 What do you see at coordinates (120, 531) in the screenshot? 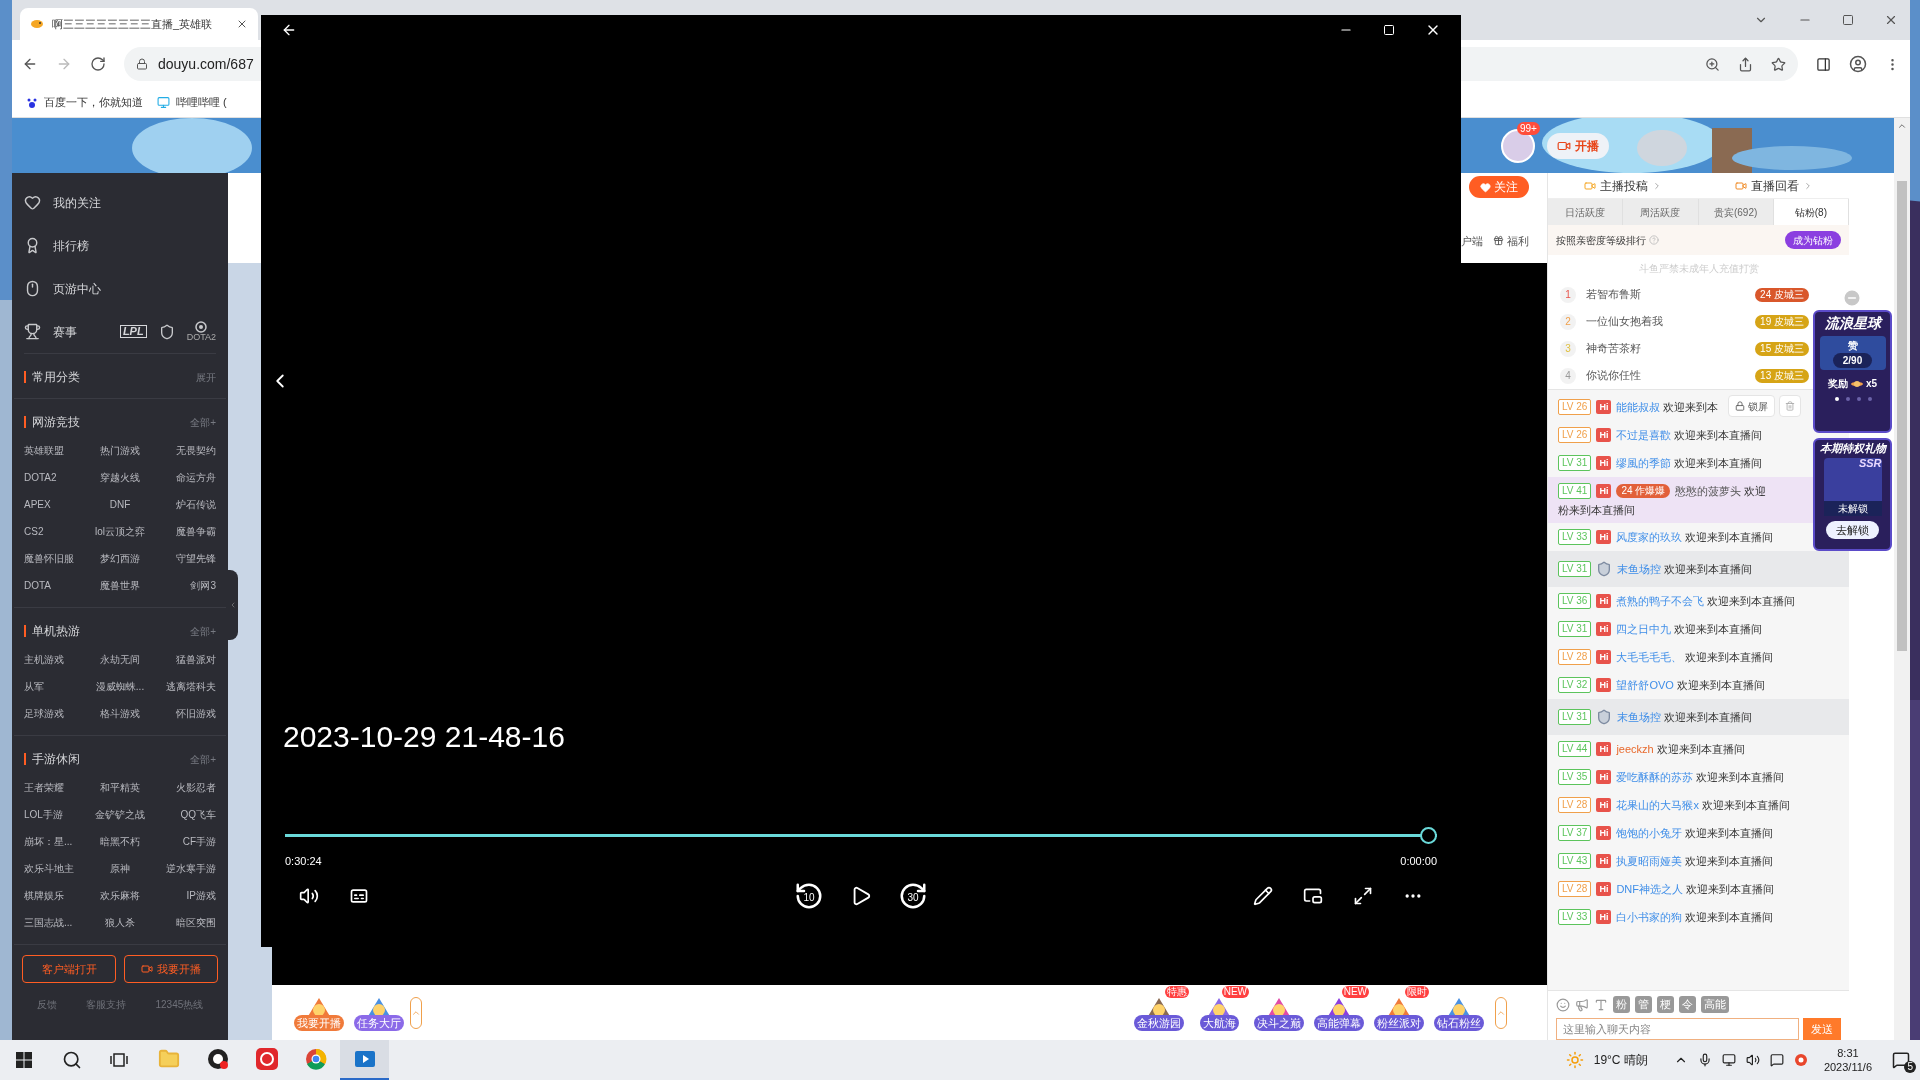
I see `category-link: lol云顶之弈` at bounding box center [120, 531].